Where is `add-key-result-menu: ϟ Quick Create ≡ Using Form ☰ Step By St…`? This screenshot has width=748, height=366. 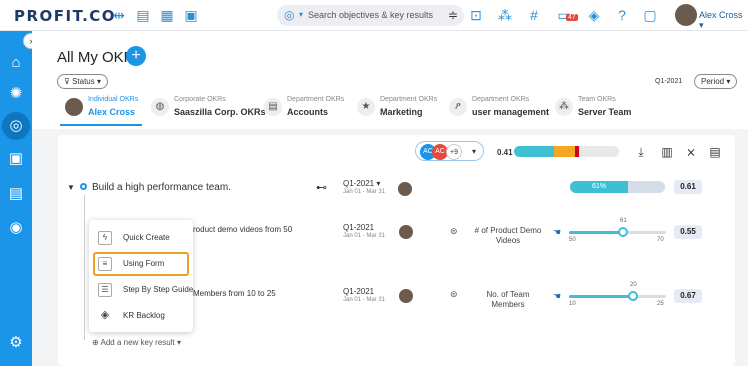
add-key-result-menu: ϟ Quick Create ≡ Using Form ☰ Step By St… is located at coordinates (141, 276).